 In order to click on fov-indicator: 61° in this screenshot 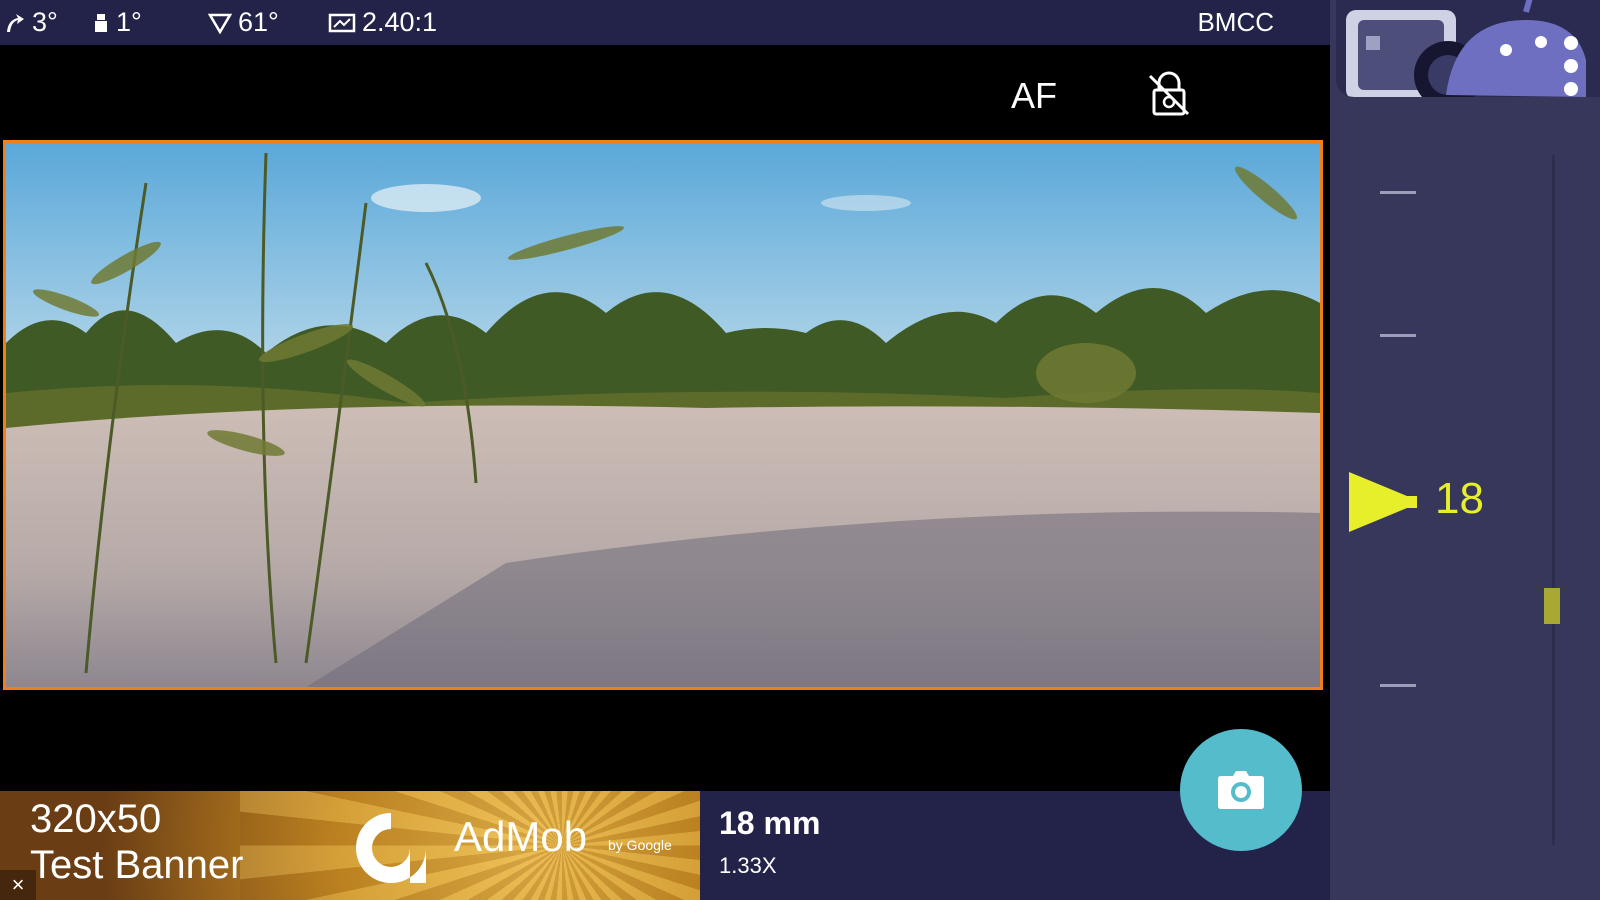, I will do `click(243, 22)`.